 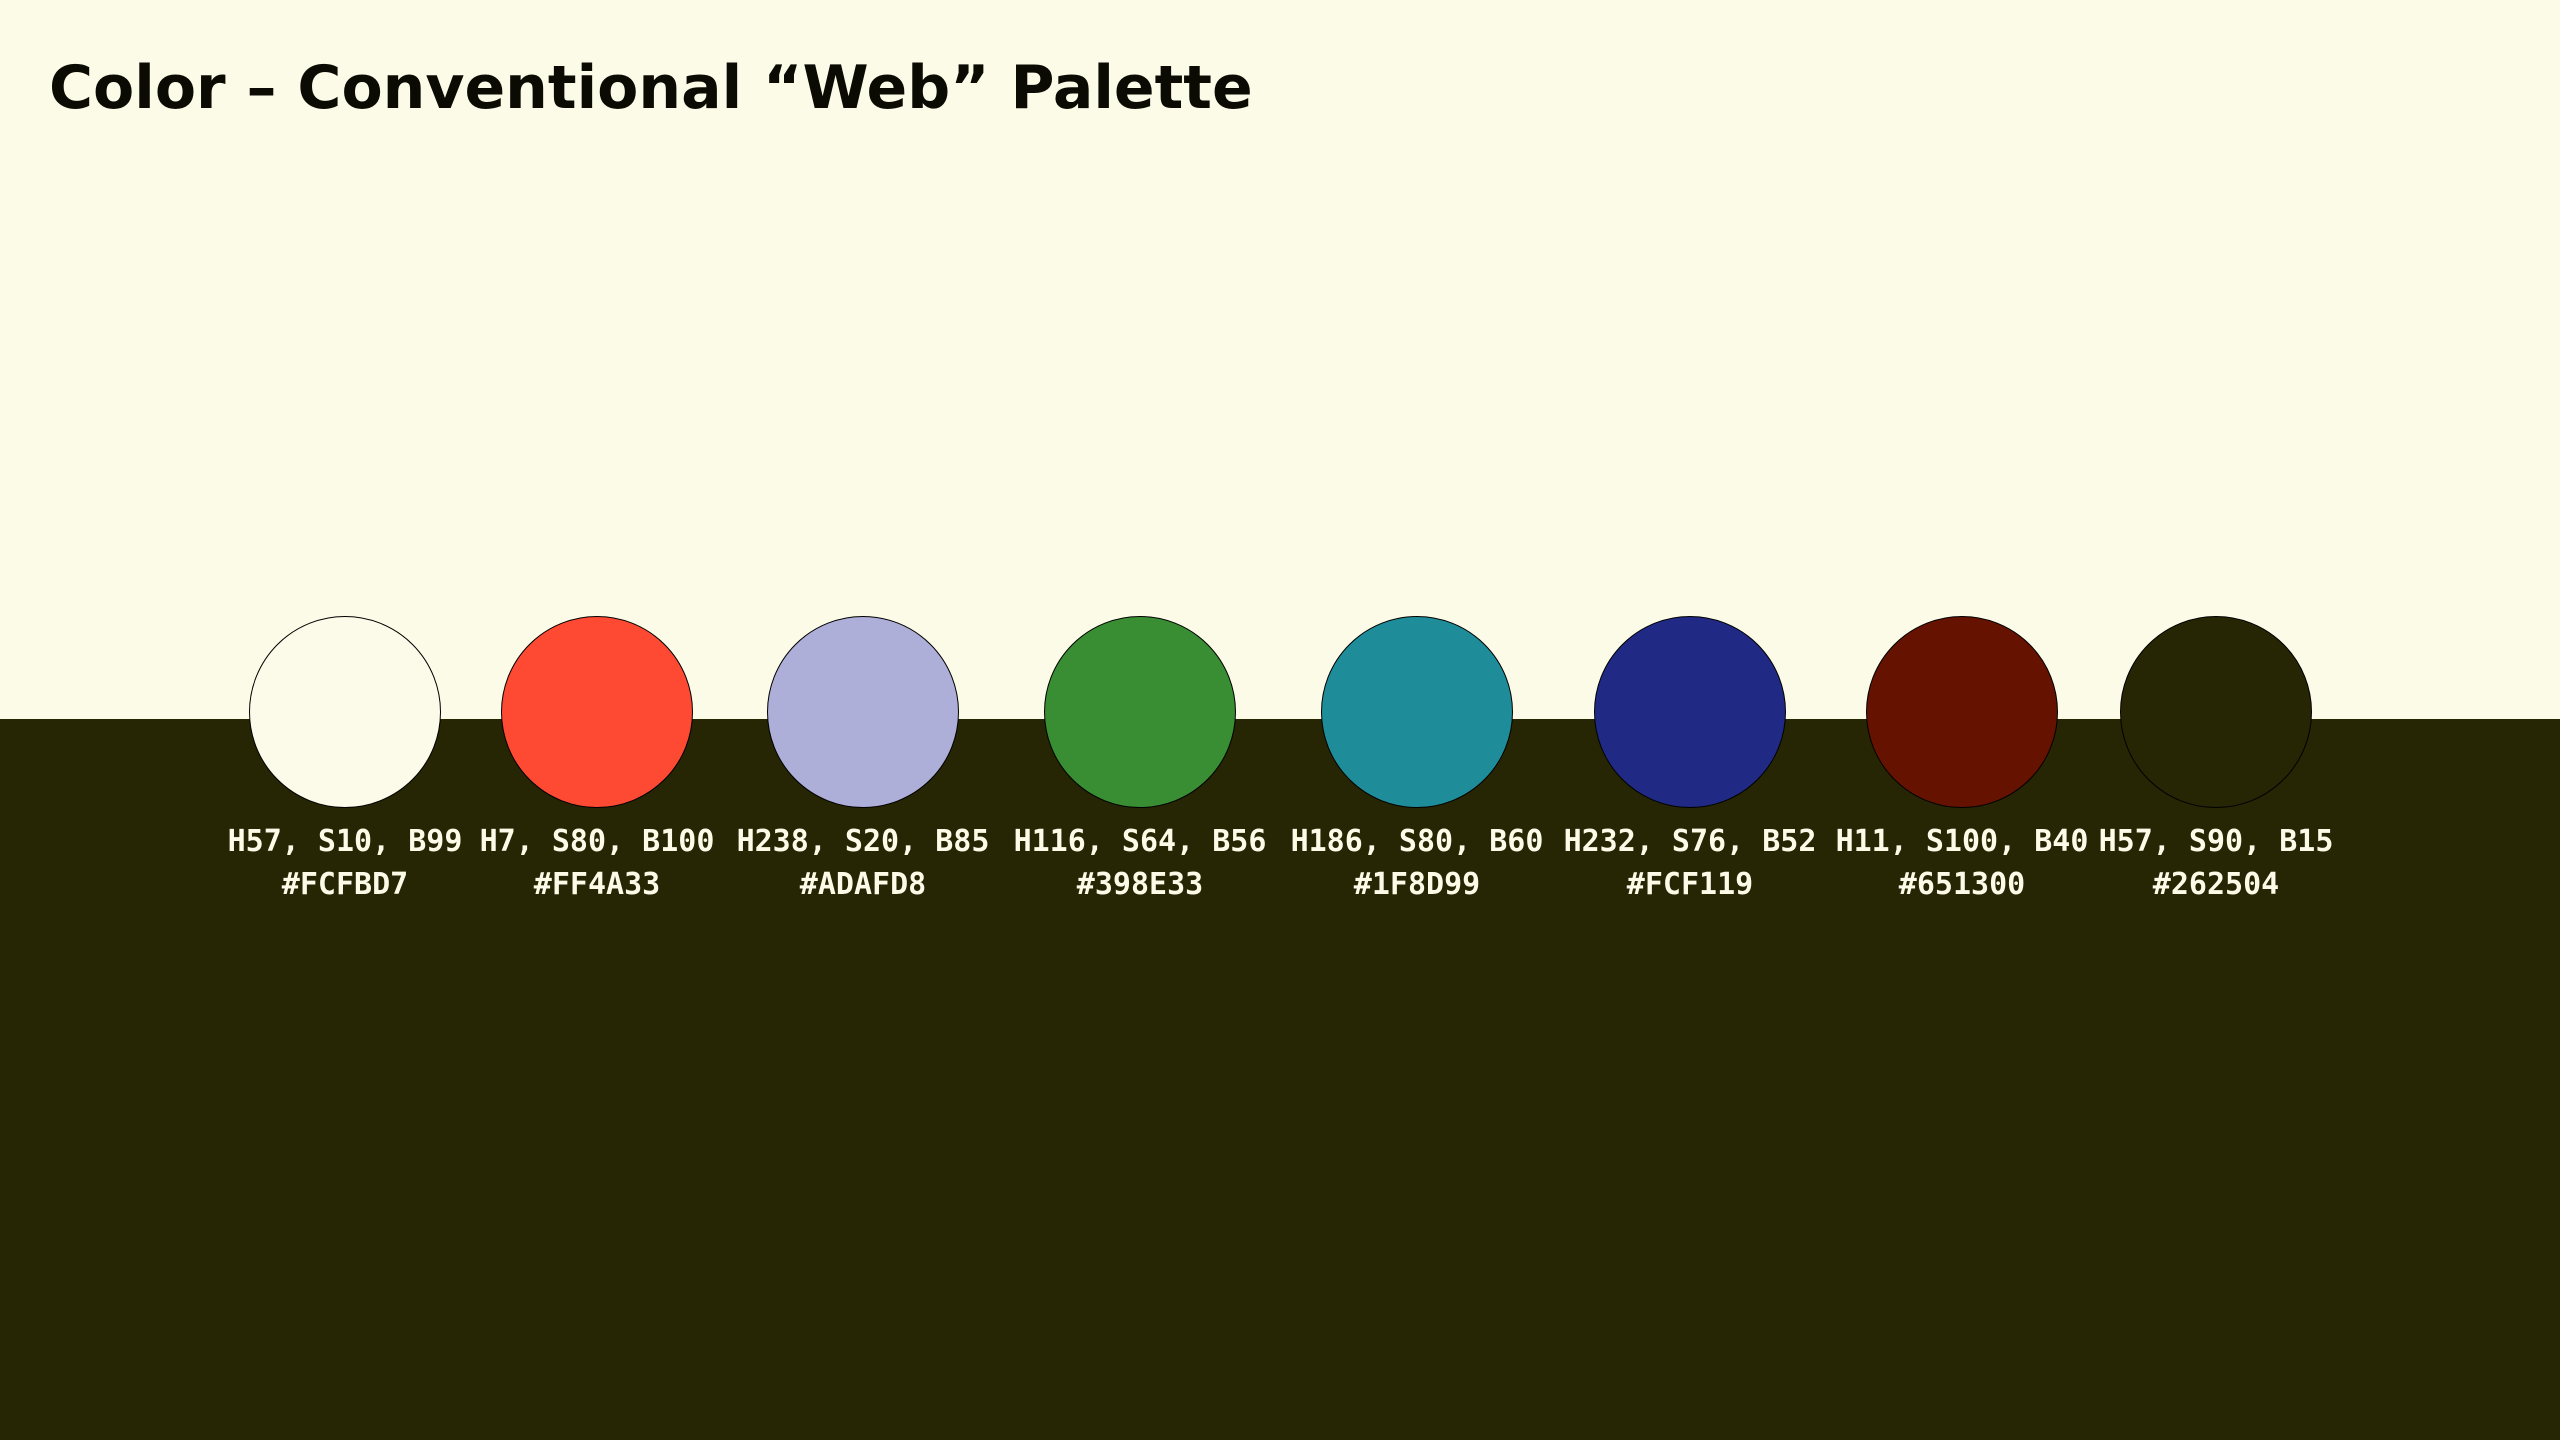 What do you see at coordinates (1690, 884) in the screenshot?
I see `swatch-hex-label: #FCF119` at bounding box center [1690, 884].